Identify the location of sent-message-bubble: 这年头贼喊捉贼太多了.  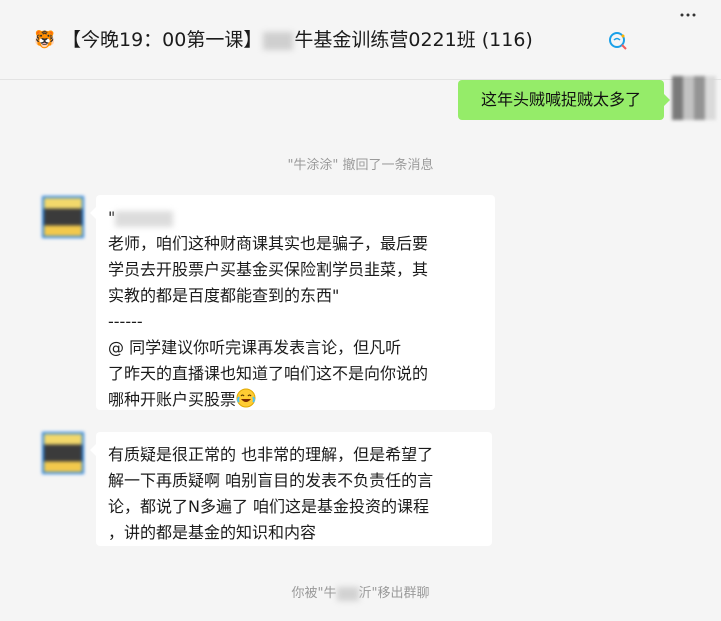
(564, 100).